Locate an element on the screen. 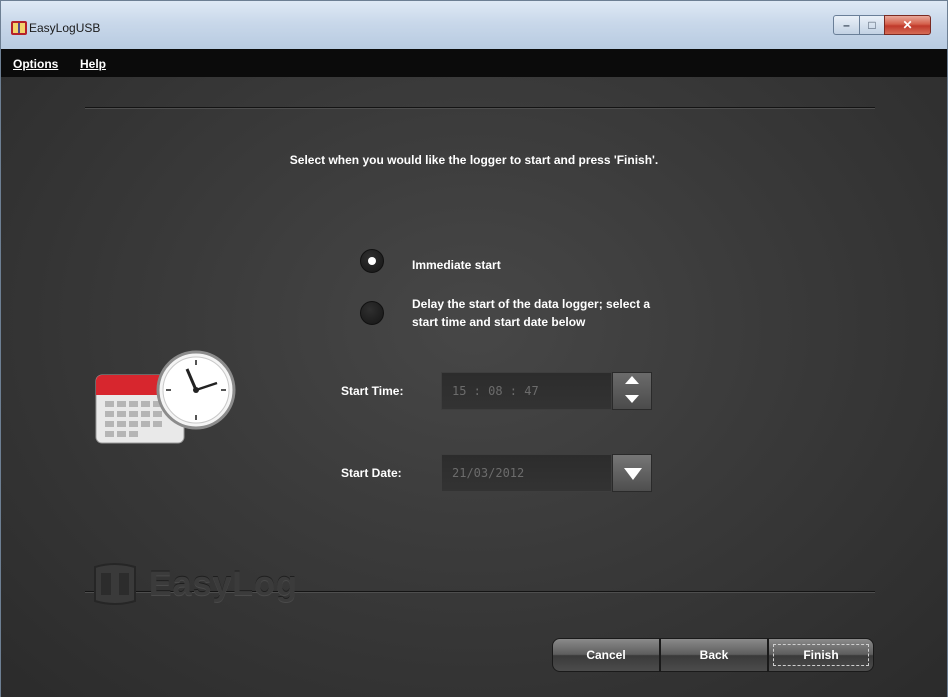 This screenshot has width=948, height=697. menu-bar: Options Help is located at coordinates (474, 63).